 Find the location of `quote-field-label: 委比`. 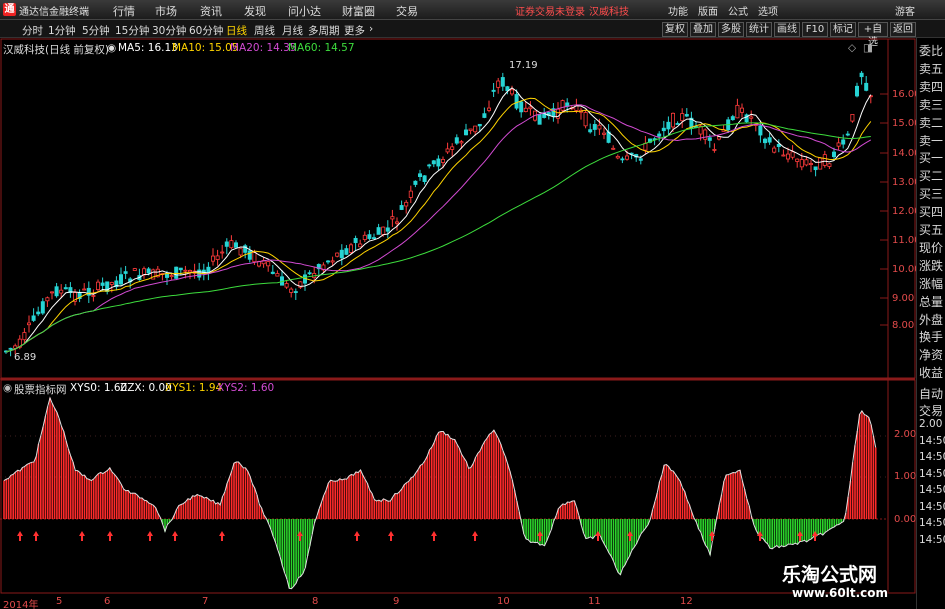

quote-field-label: 委比 is located at coordinates (931, 51).